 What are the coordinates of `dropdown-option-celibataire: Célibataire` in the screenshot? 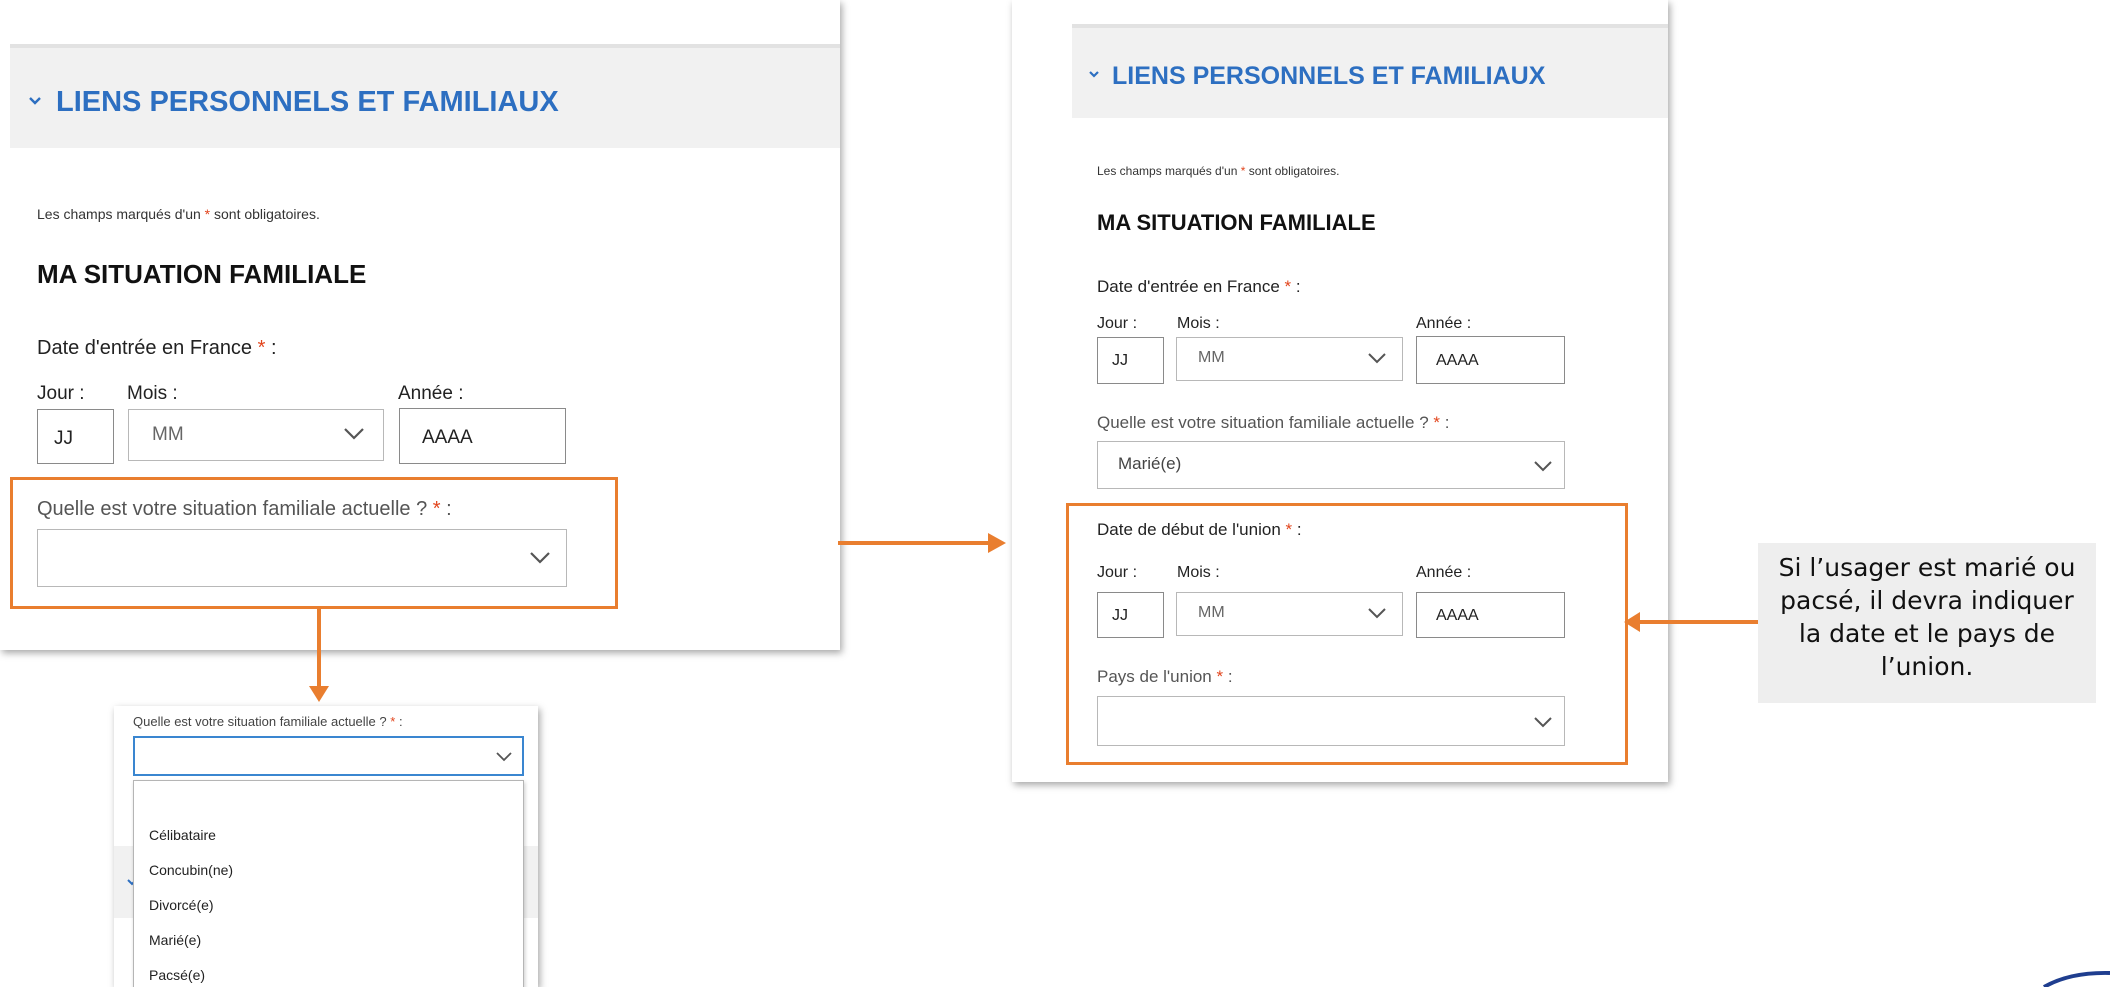 It's located at (182, 835).